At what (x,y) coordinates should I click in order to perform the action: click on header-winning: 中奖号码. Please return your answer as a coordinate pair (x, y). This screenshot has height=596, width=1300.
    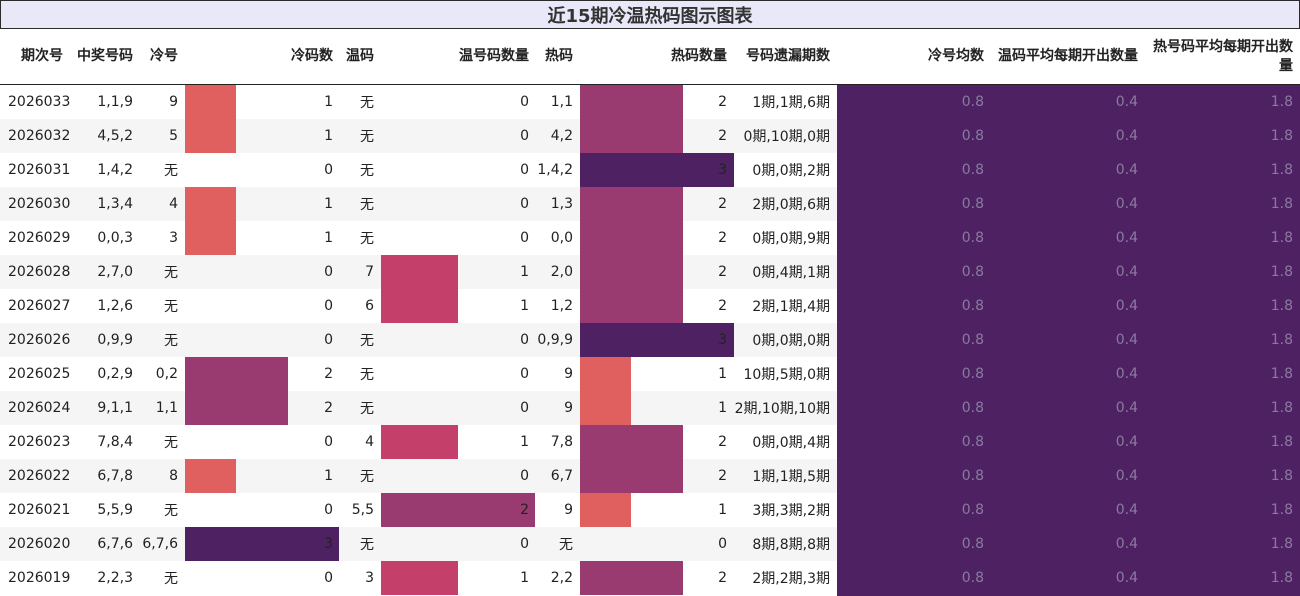
    Looking at the image, I should click on (105, 56).